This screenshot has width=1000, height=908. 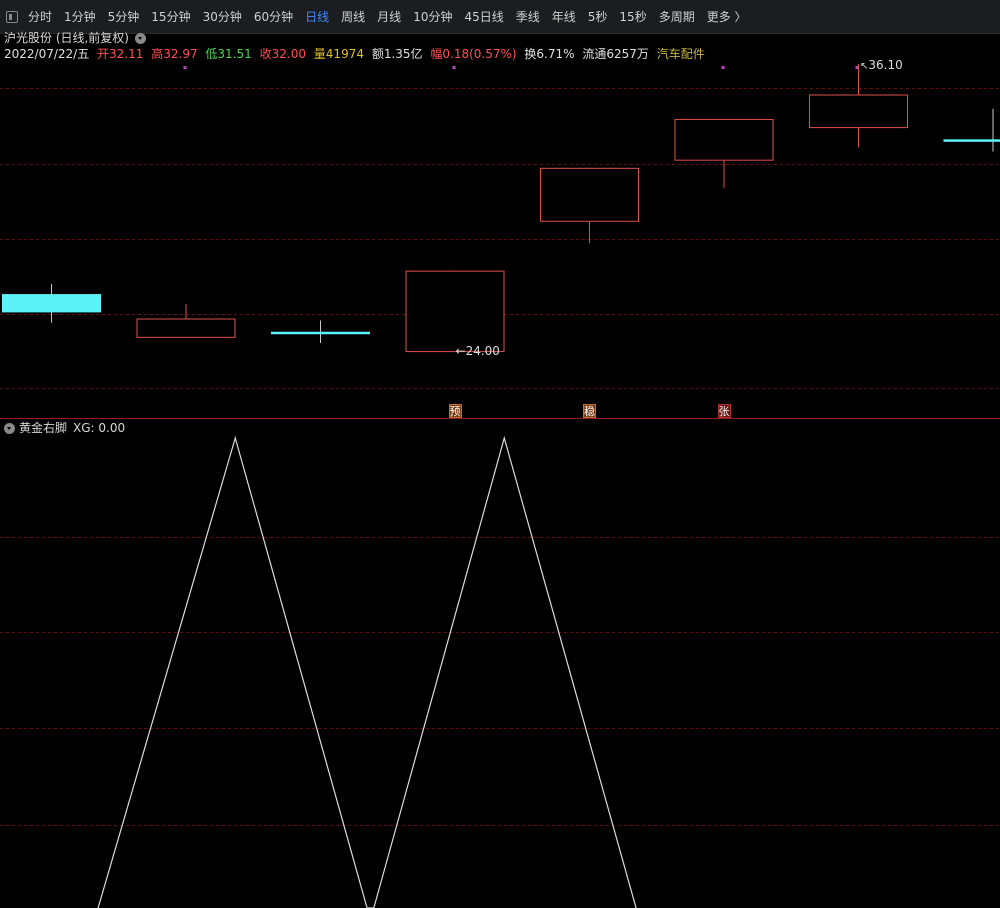 I want to click on signal-badge: 张, so click(x=724, y=411).